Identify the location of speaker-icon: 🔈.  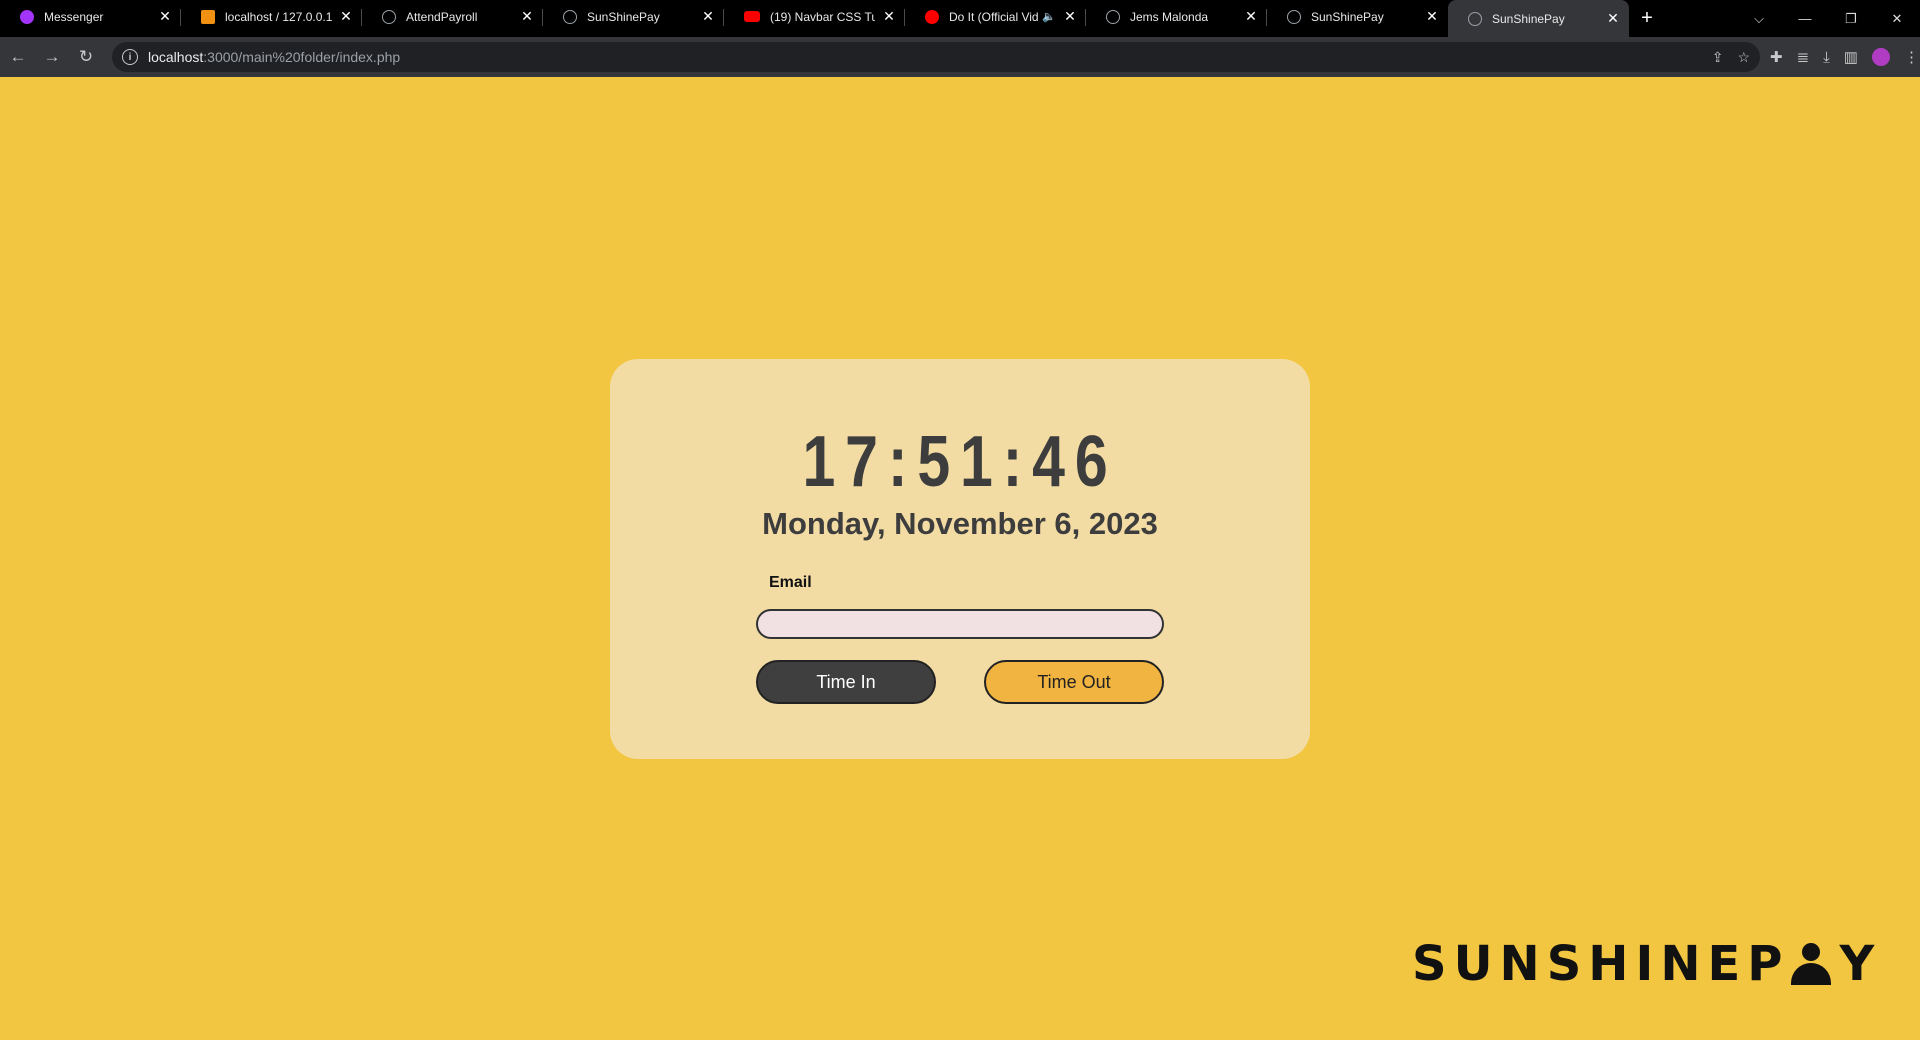
(1049, 16).